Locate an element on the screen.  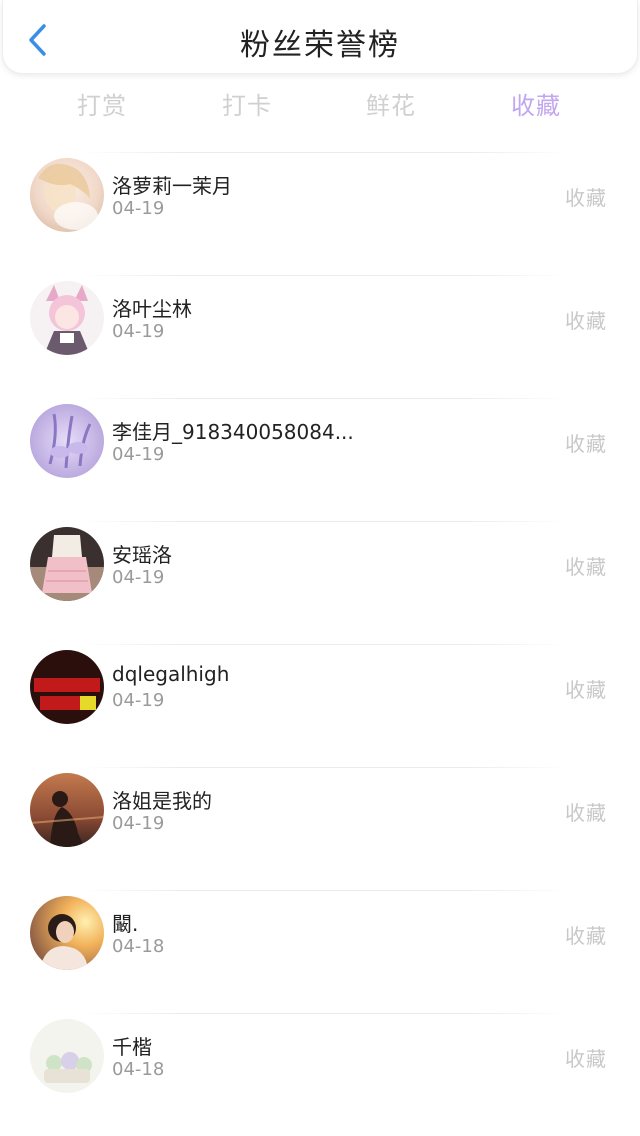
tab-reward: 打赏 is located at coordinates (102, 103).